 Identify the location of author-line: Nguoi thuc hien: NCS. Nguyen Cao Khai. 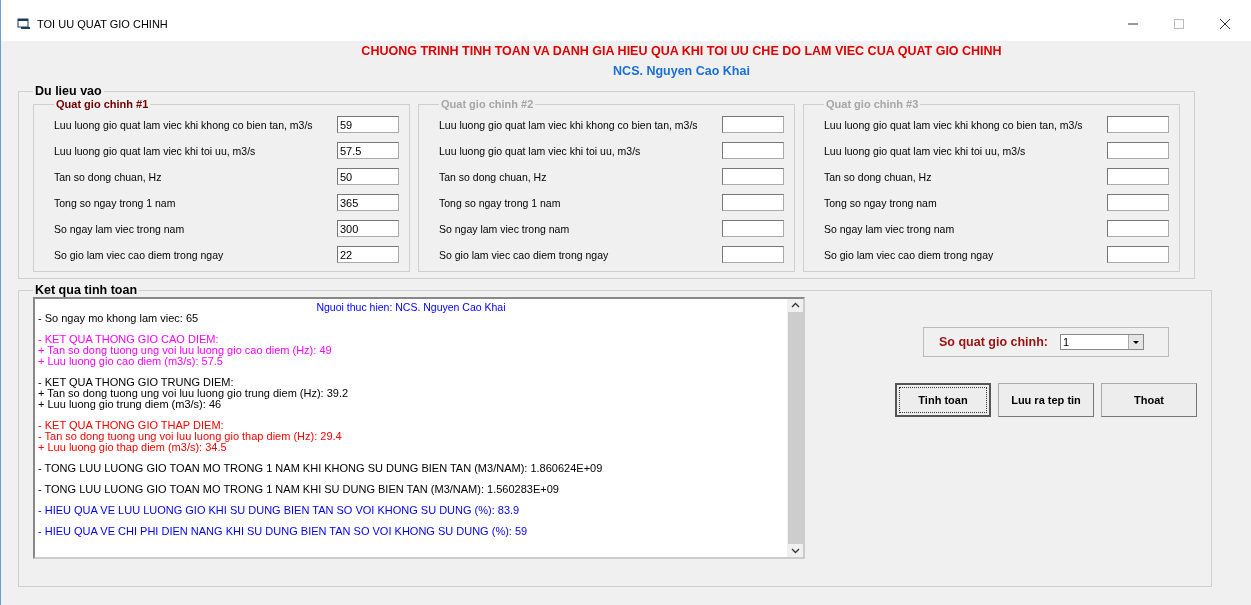
(411, 307).